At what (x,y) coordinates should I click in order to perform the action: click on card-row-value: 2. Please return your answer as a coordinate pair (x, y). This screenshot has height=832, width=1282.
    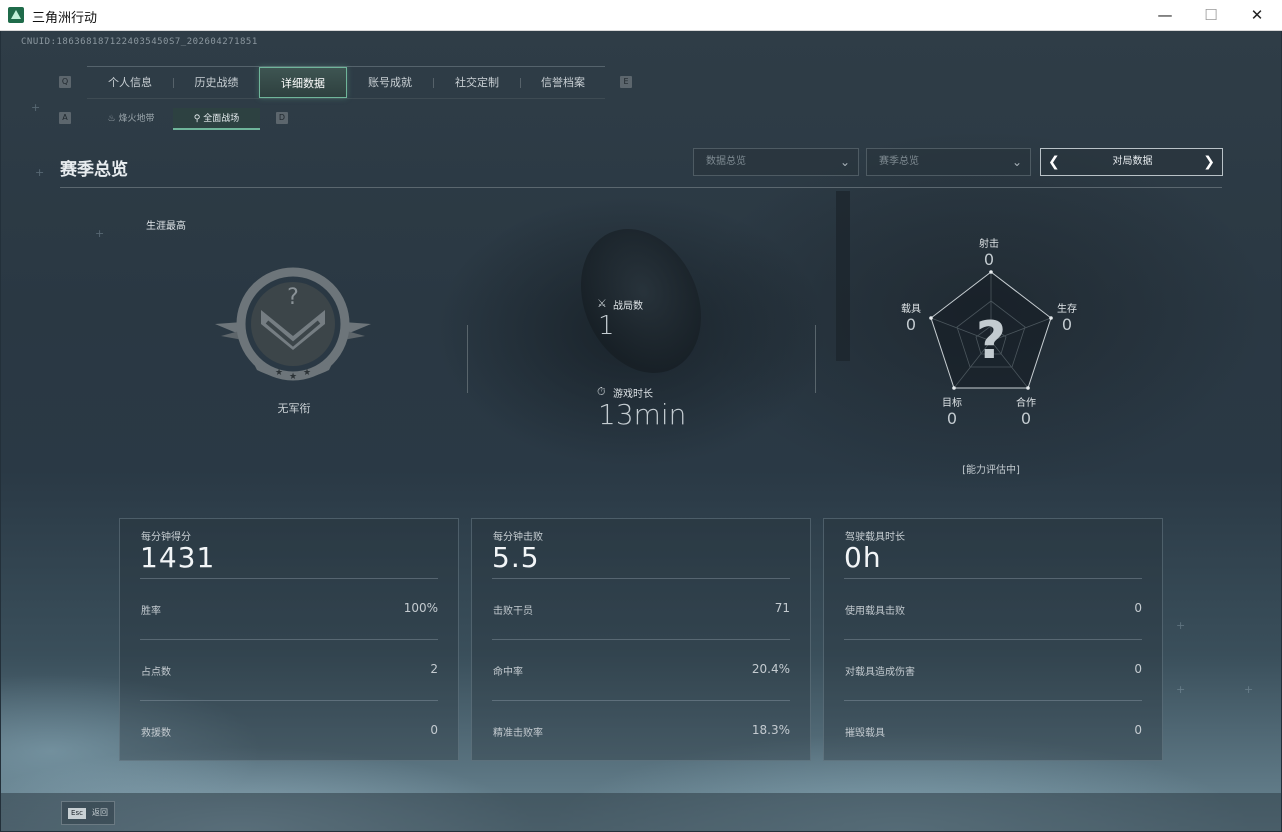
    Looking at the image, I should click on (434, 669).